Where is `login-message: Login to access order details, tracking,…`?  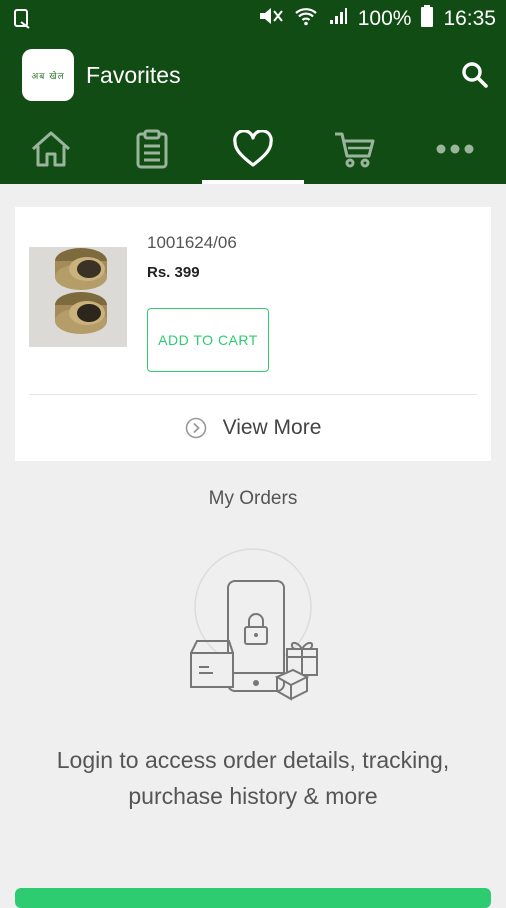
login-message: Login to access order details, tracking,… is located at coordinates (253, 778).